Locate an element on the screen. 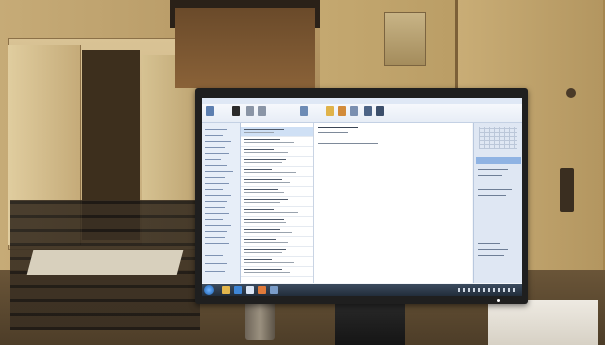 The width and height of the screenshot is (605, 345). address-book-icon is located at coordinates (380, 111).